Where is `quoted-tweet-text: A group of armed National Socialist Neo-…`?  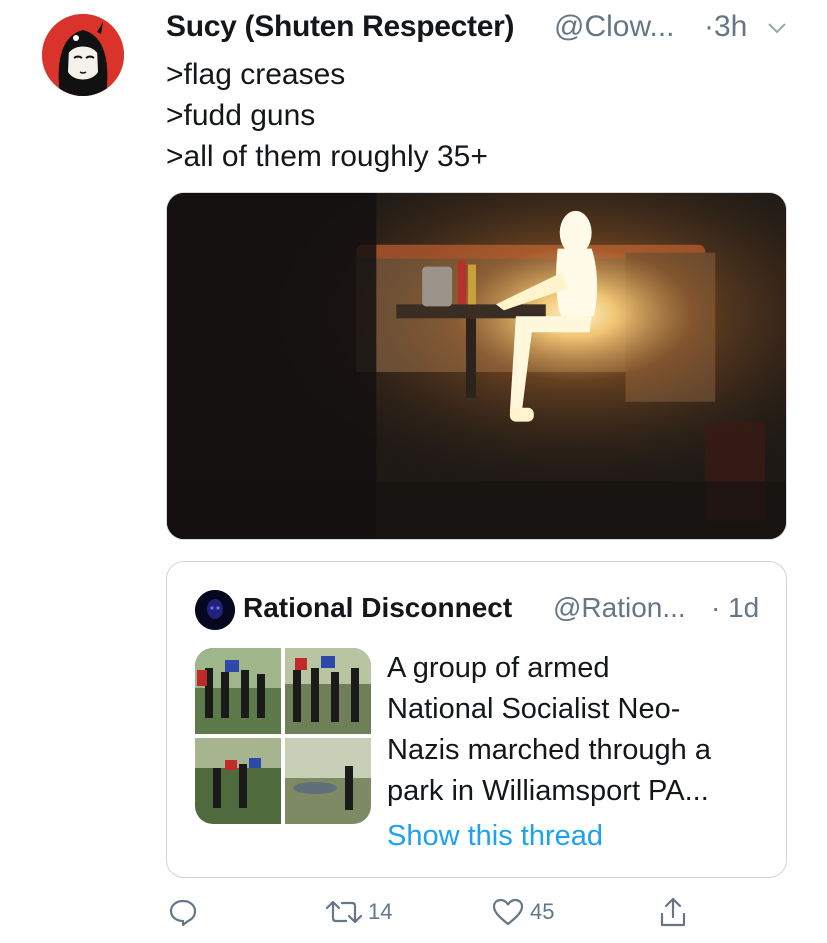 quoted-tweet-text: A group of armed National Socialist Neo-… is located at coordinates (549, 730).